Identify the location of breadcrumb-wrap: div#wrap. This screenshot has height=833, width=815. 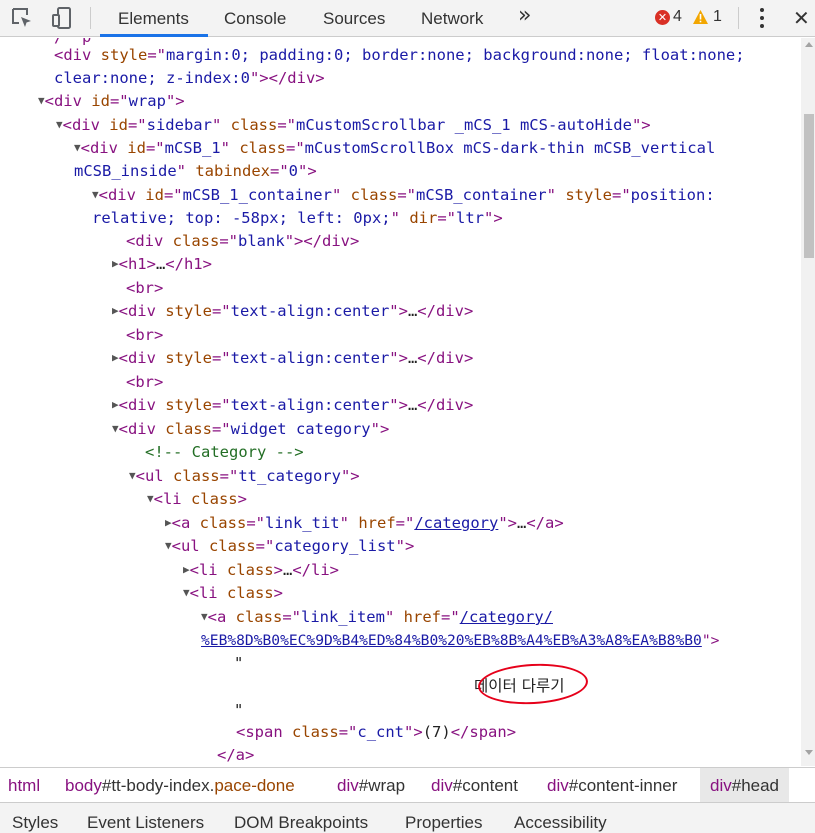
(371, 785).